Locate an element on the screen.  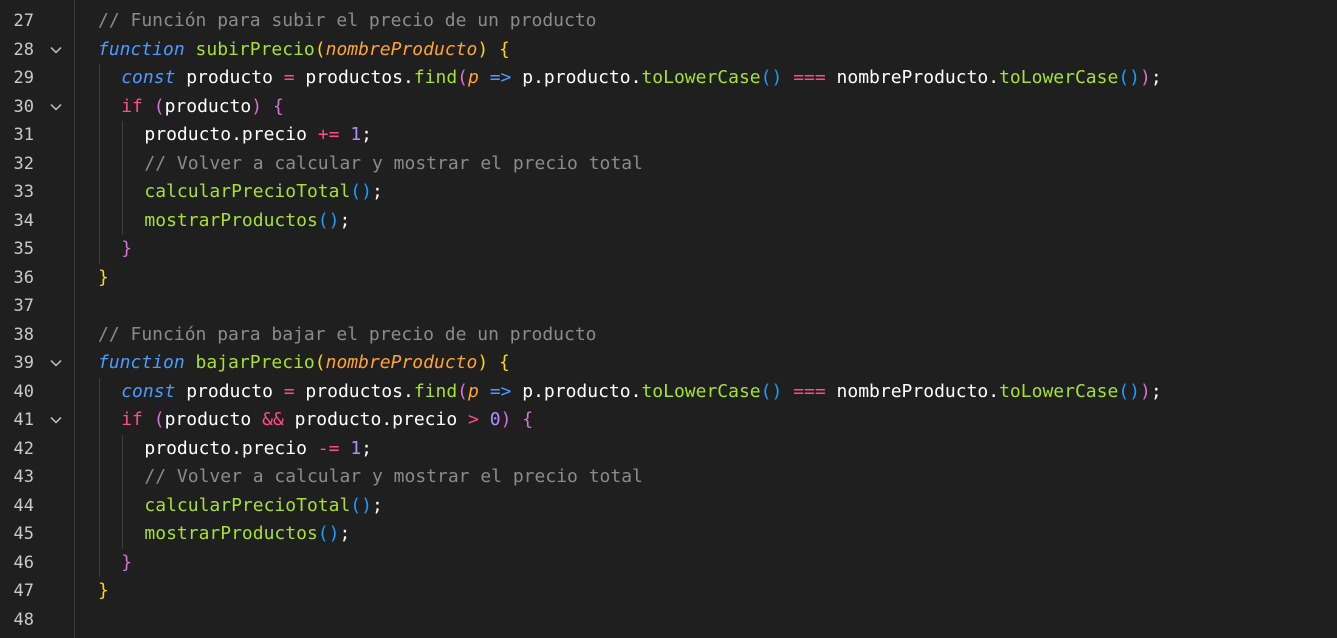
line-number: 47 is located at coordinates (23, 591).